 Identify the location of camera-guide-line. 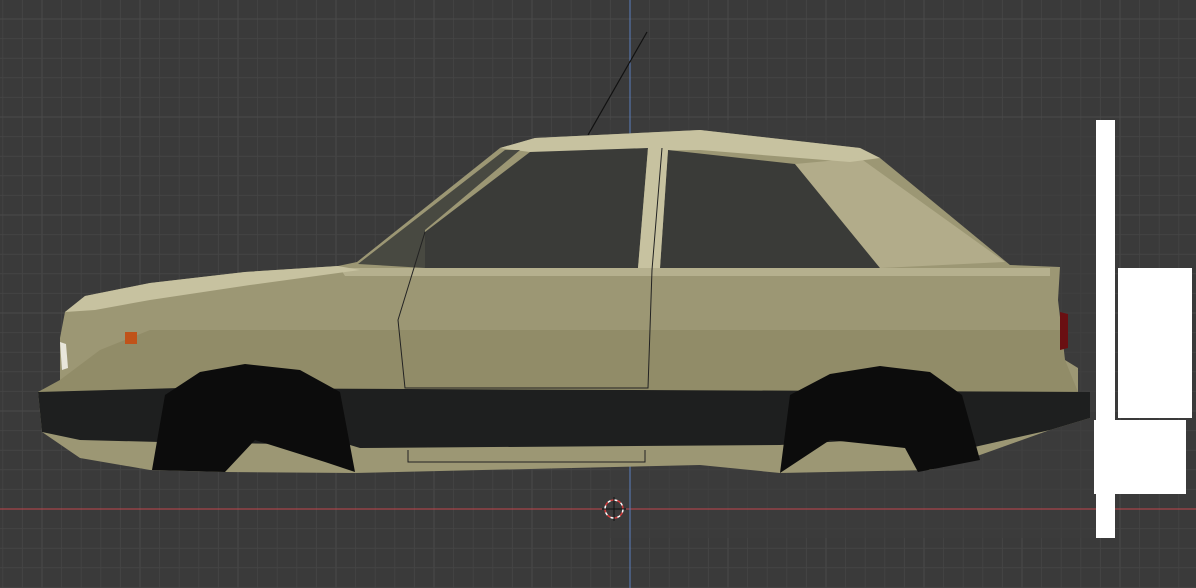
(617, 83).